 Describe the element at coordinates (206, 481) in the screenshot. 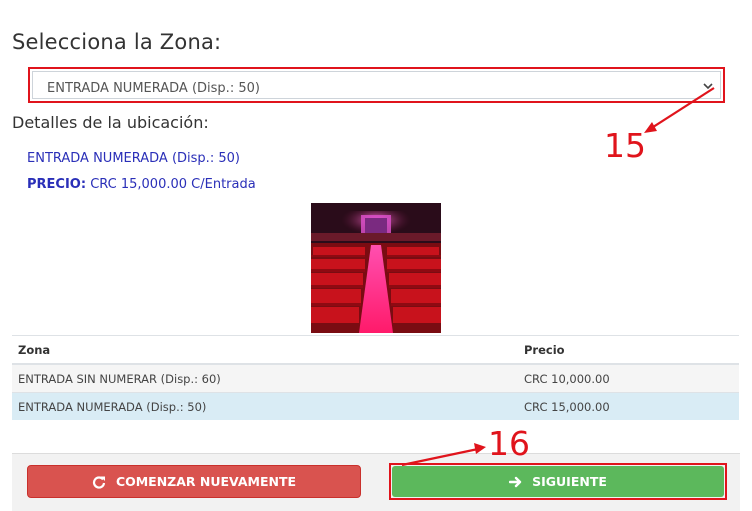

I see `restart-button-label: COMENZAR NUEVAMENTE` at that location.